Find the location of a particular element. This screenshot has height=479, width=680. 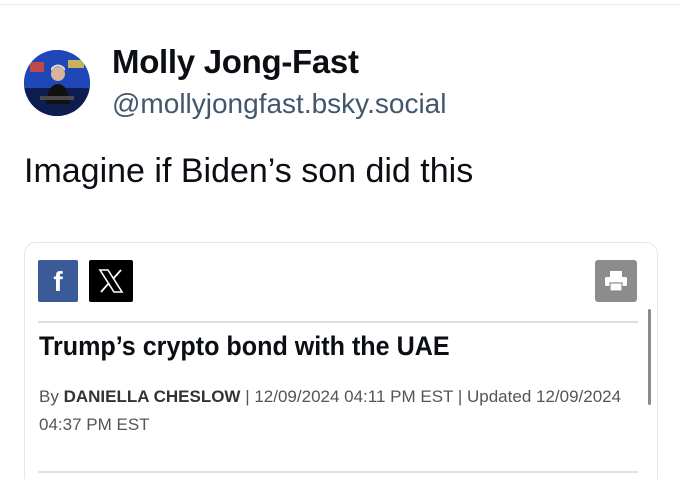

author-handle: @mollyjongfast.bsky.social is located at coordinates (279, 104).